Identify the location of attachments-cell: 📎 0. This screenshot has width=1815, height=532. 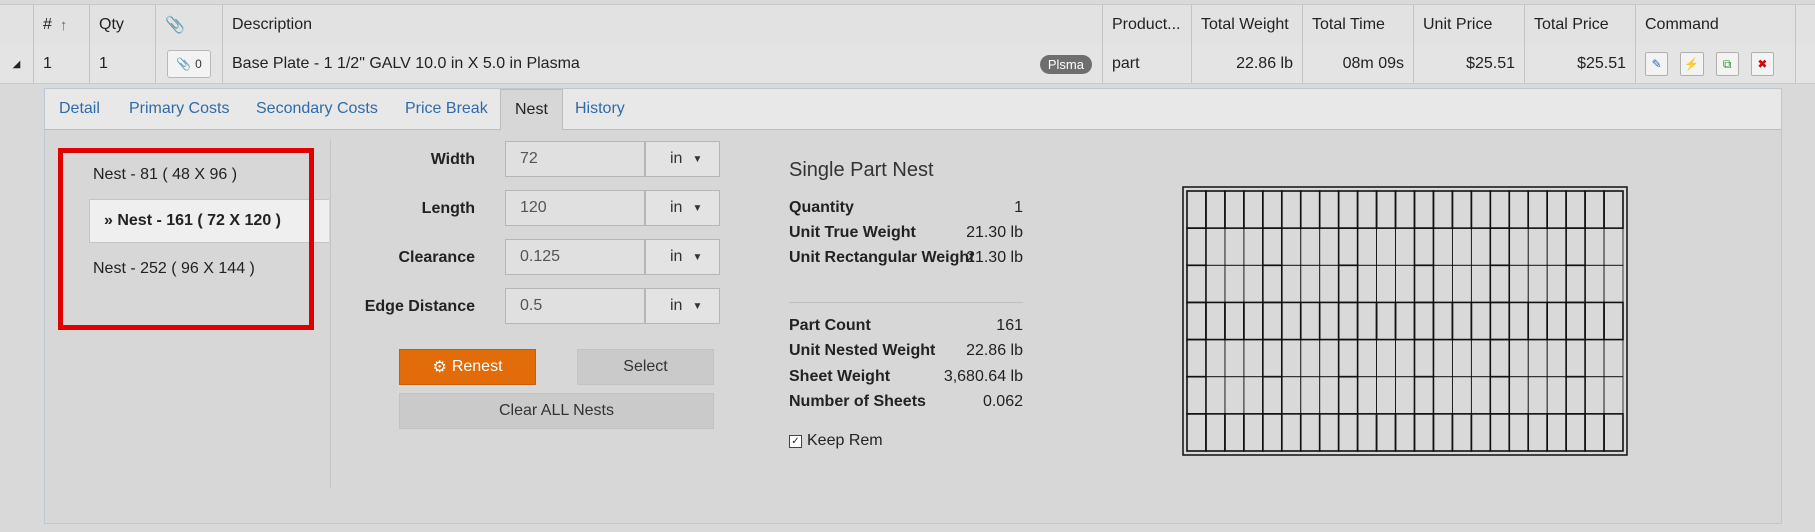
(189, 64).